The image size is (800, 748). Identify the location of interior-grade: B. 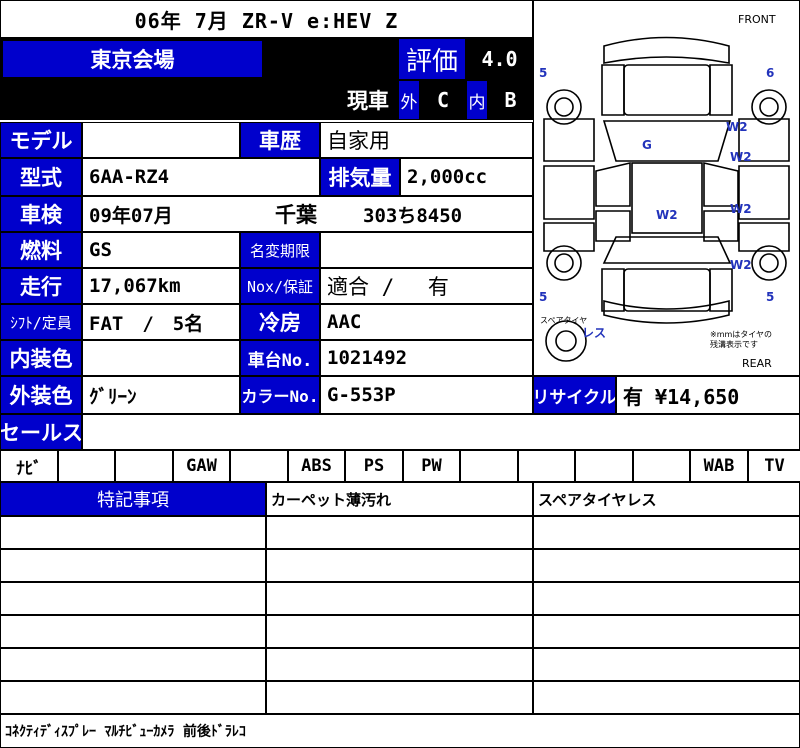
(510, 100).